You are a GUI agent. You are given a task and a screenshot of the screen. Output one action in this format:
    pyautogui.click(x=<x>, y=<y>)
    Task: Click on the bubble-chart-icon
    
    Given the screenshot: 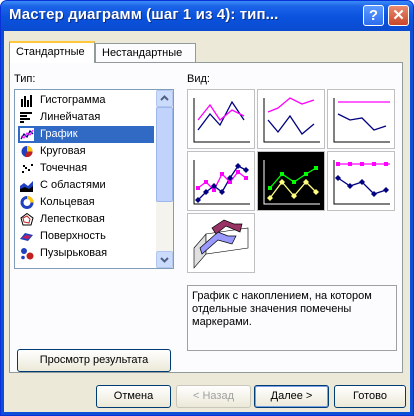 What is the action you would take?
    pyautogui.click(x=27, y=254)
    